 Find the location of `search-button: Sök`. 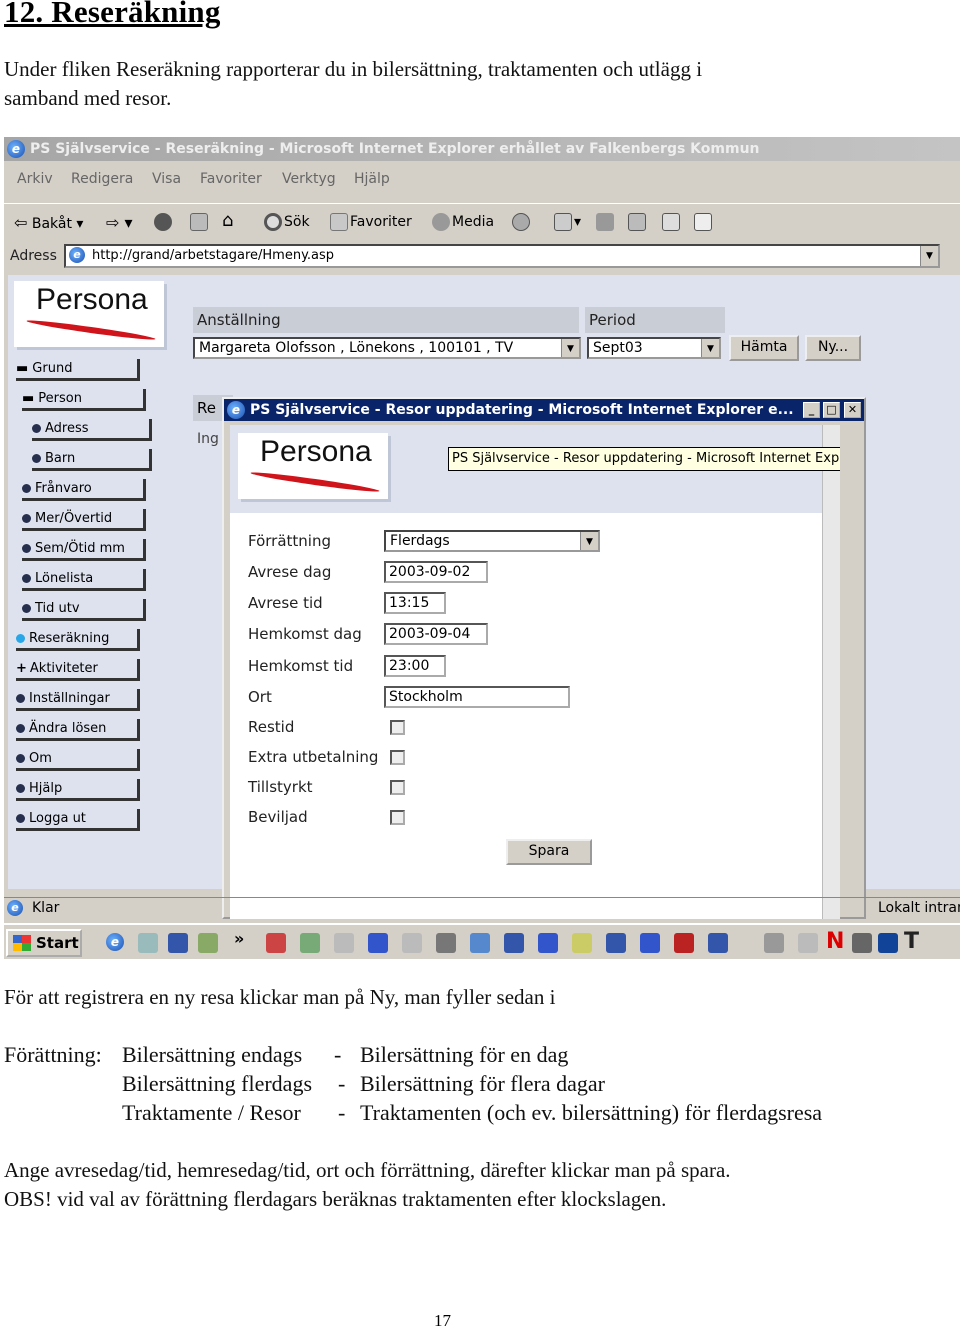

search-button: Sök is located at coordinates (287, 222).